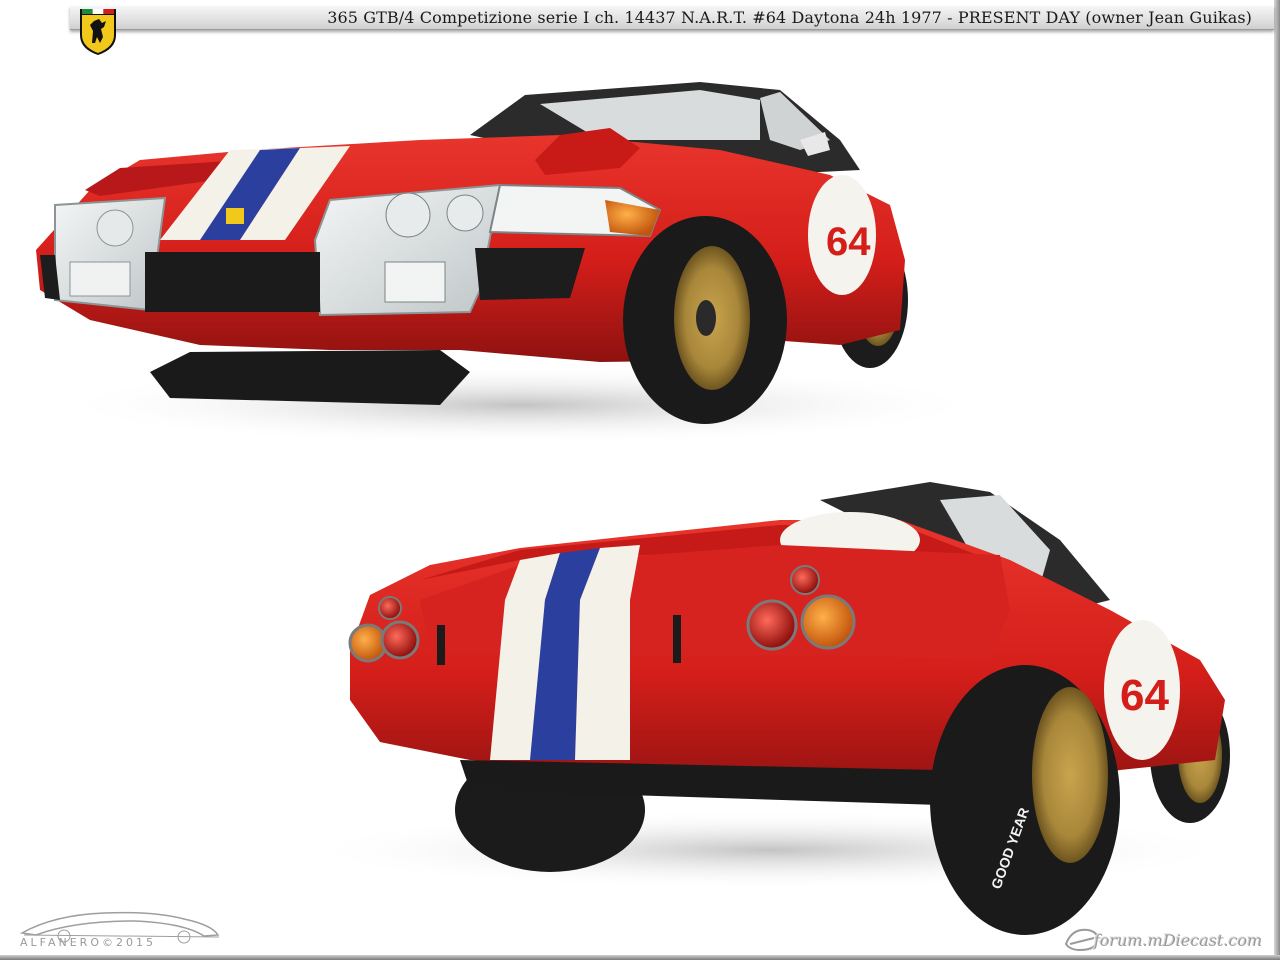 This screenshot has width=1280, height=960. Describe the element at coordinates (1178, 940) in the screenshot. I see `watermark-right-label: forum.mDiecast.com` at that location.